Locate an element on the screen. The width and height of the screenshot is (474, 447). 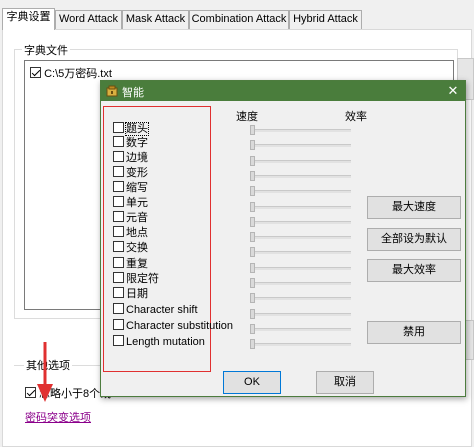
cancel-button: 取消 is located at coordinates (345, 382).